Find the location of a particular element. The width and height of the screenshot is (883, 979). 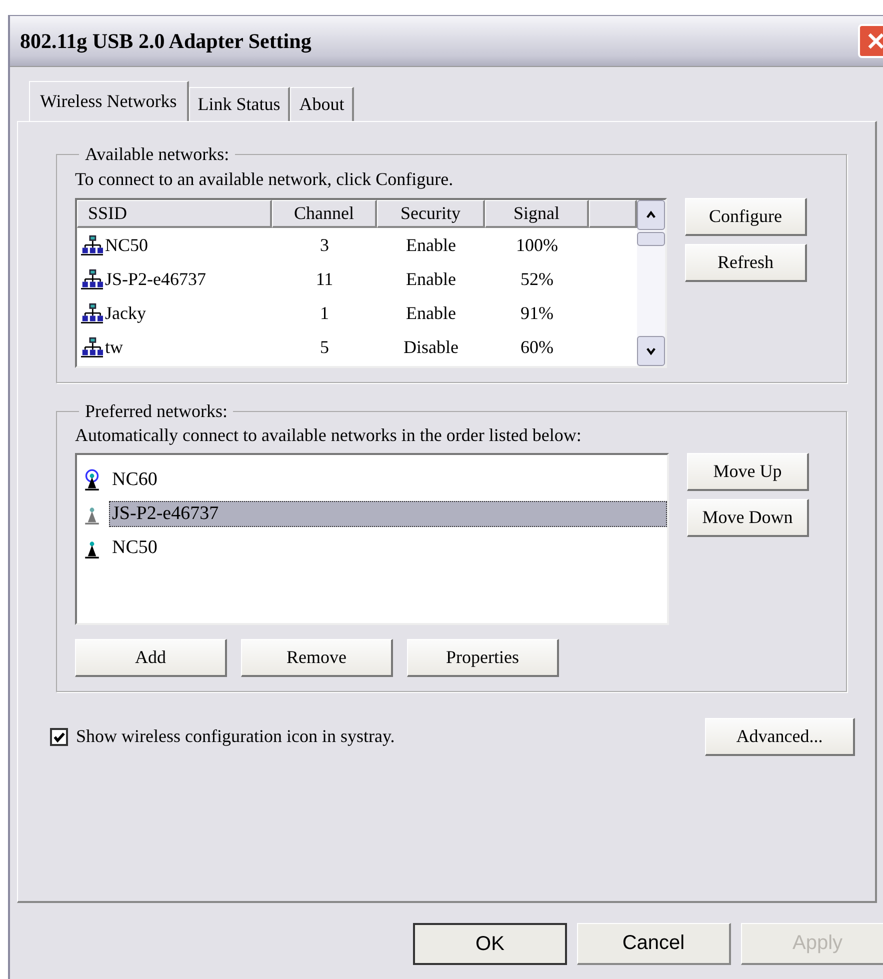

scroll-down-button is located at coordinates (651, 351).